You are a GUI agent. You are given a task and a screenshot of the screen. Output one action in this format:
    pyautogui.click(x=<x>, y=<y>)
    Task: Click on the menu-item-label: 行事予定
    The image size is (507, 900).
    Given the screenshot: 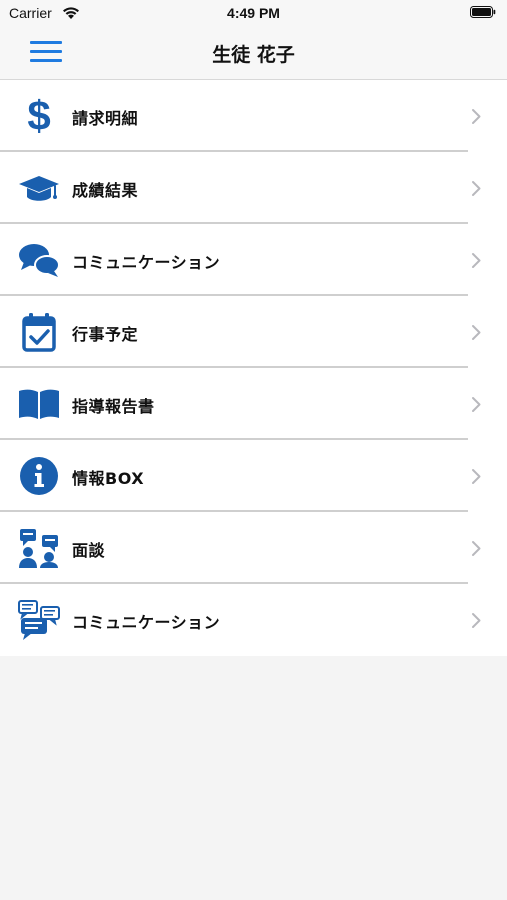 What is the action you would take?
    pyautogui.click(x=105, y=334)
    